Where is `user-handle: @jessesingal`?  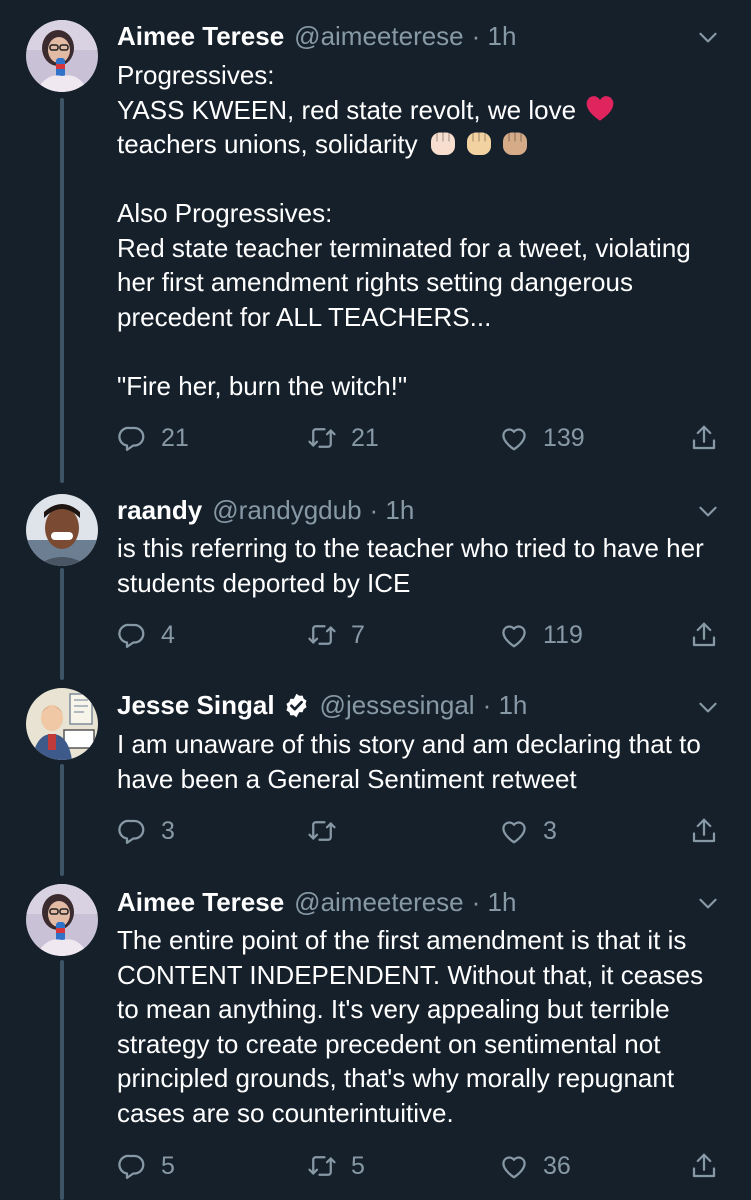 user-handle: @jessesingal is located at coordinates (397, 705).